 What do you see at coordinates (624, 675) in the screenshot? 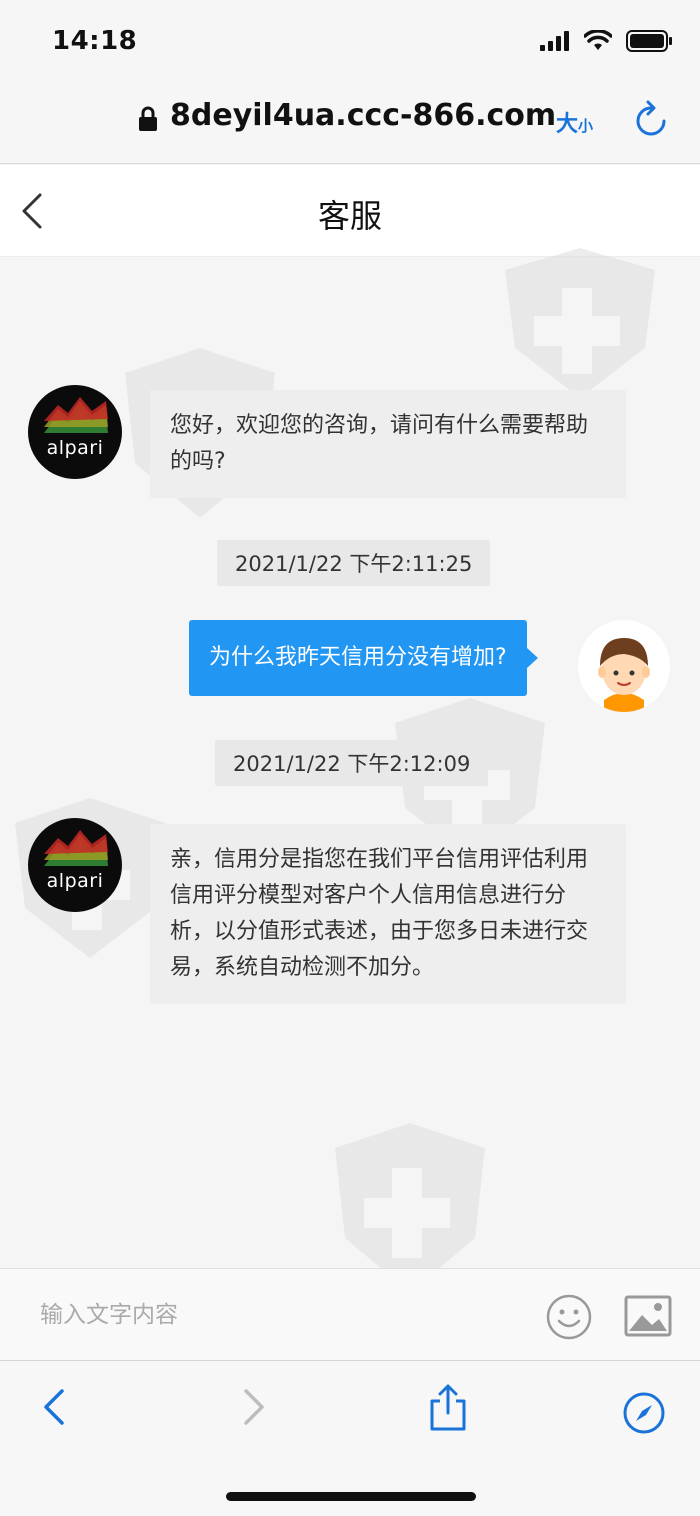
I see `boy-avatar-icon` at bounding box center [624, 675].